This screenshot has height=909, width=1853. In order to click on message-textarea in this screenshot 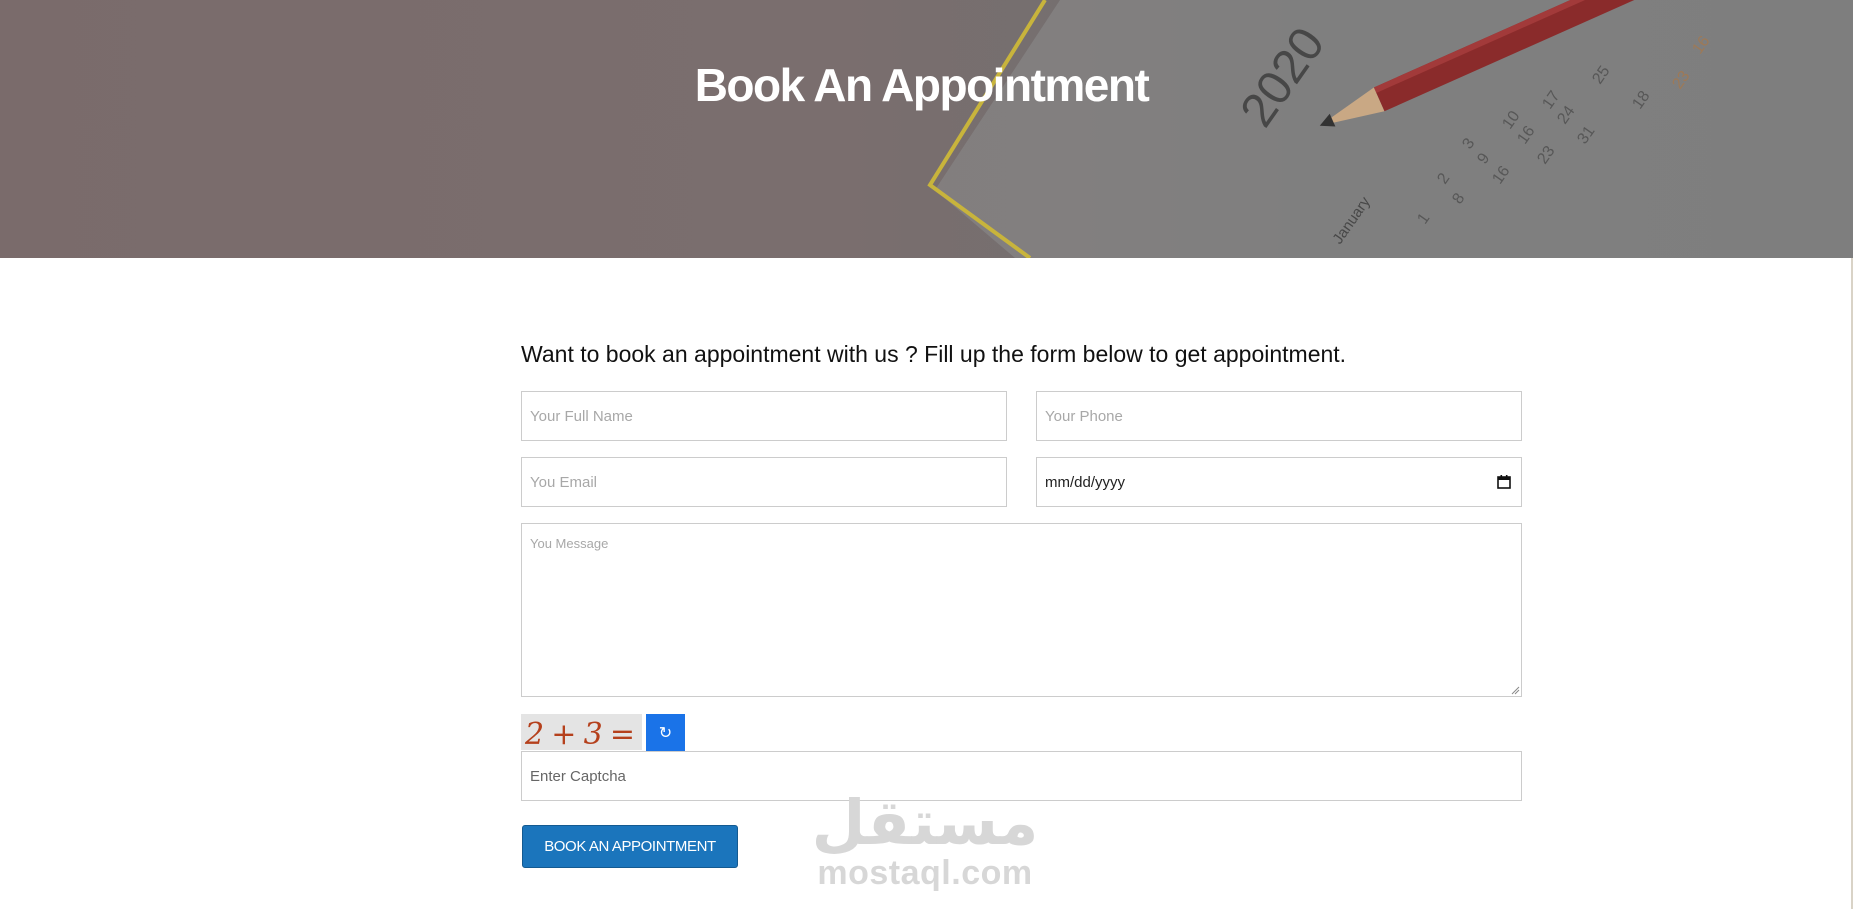, I will do `click(1021, 610)`.